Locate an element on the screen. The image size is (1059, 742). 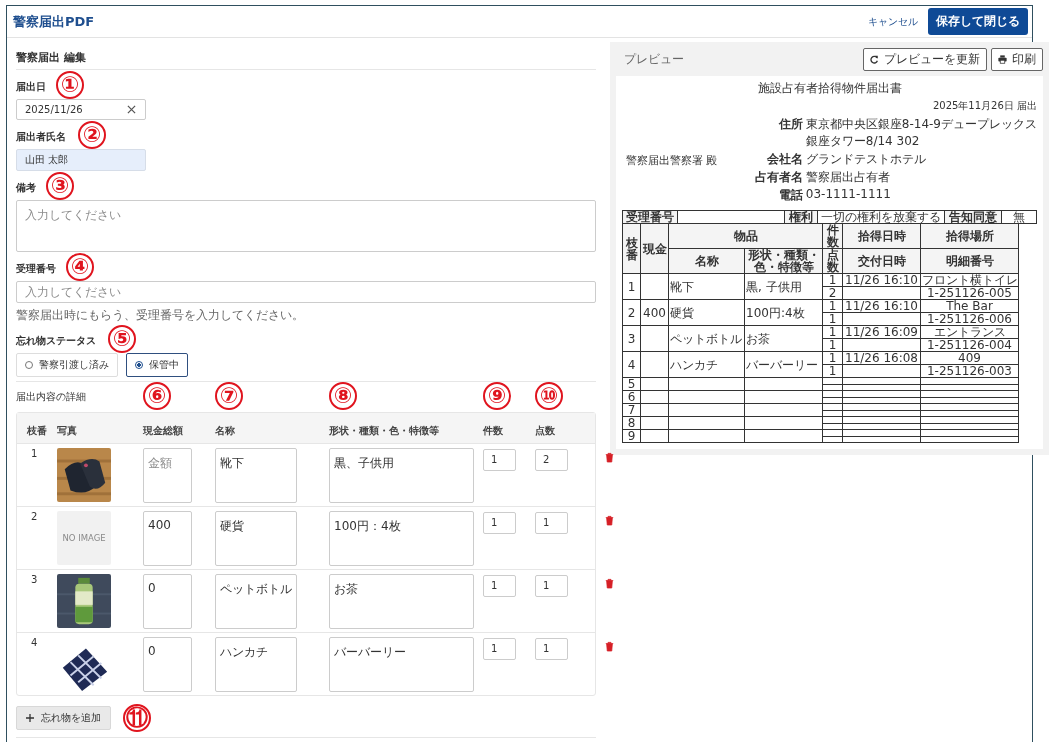
document-cell-text: ハンカチ is located at coordinates (694, 364).